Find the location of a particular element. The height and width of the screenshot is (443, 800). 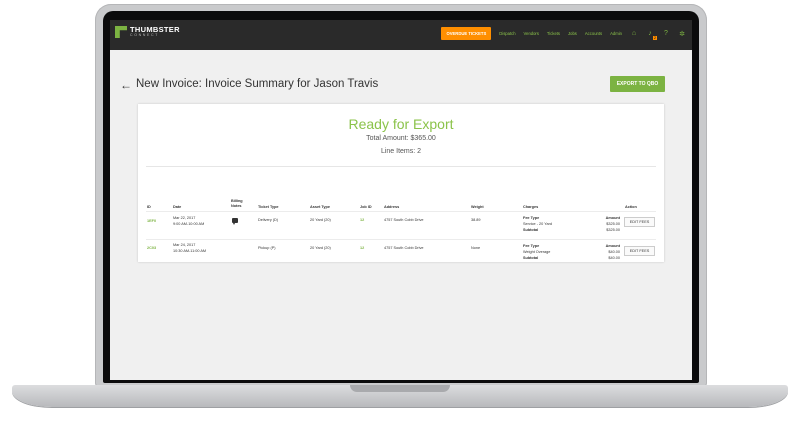

fee-amount: $325.00 is located at coordinates (613, 224).